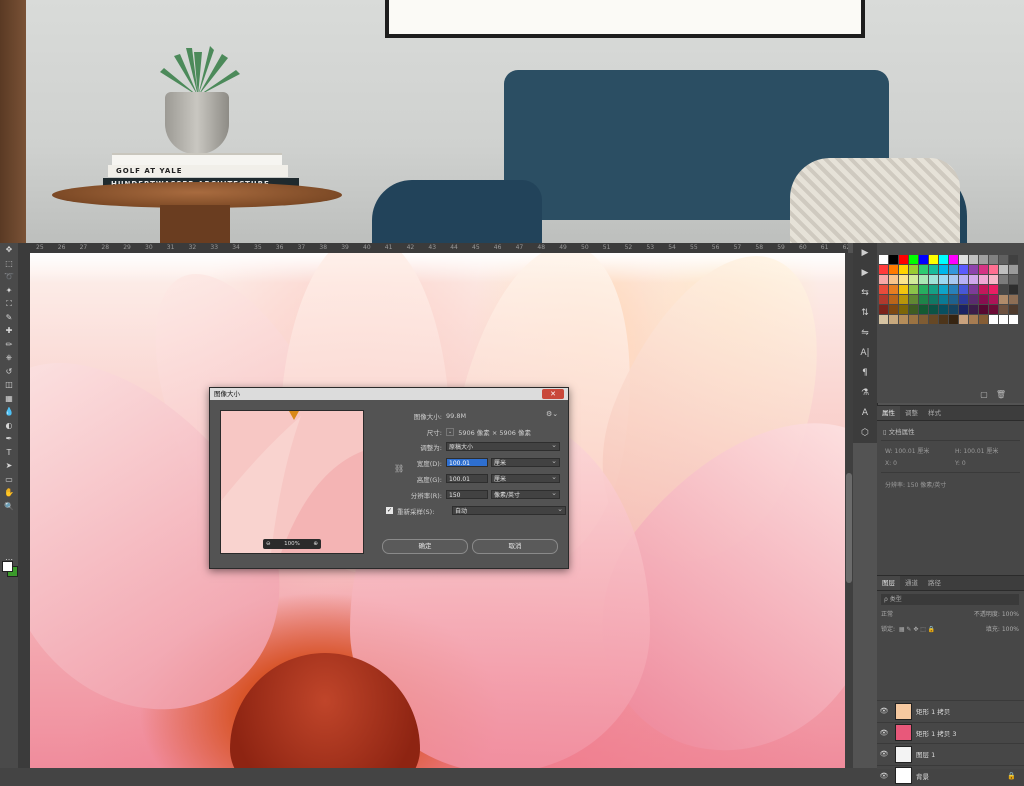  Describe the element at coordinates (9, 277) in the screenshot. I see `lasso-icon: ➰` at that location.